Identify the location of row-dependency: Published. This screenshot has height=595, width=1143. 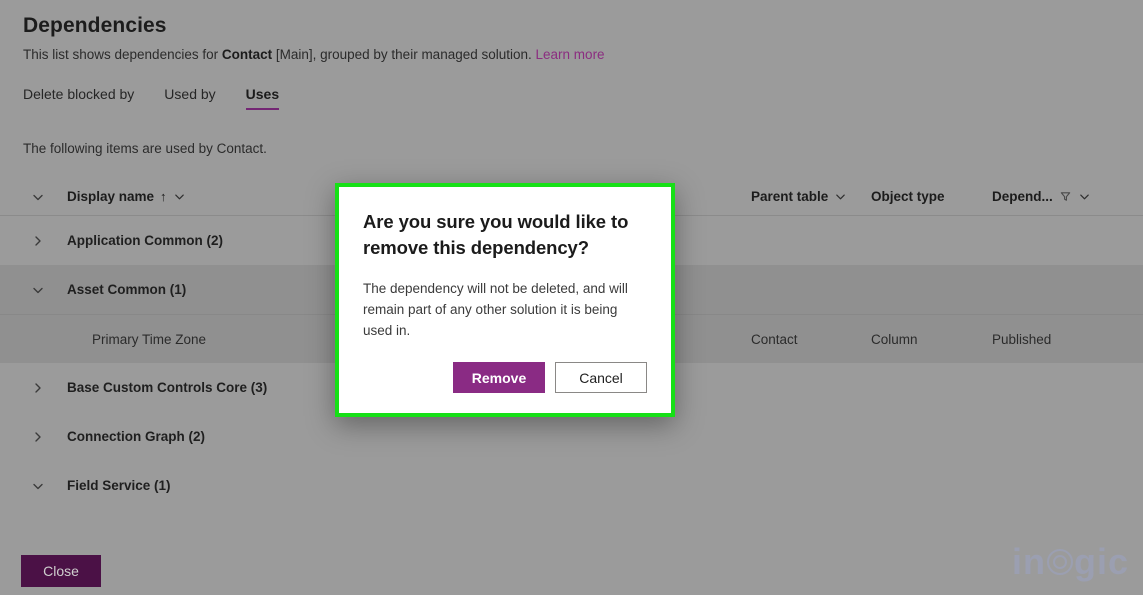
(1022, 339).